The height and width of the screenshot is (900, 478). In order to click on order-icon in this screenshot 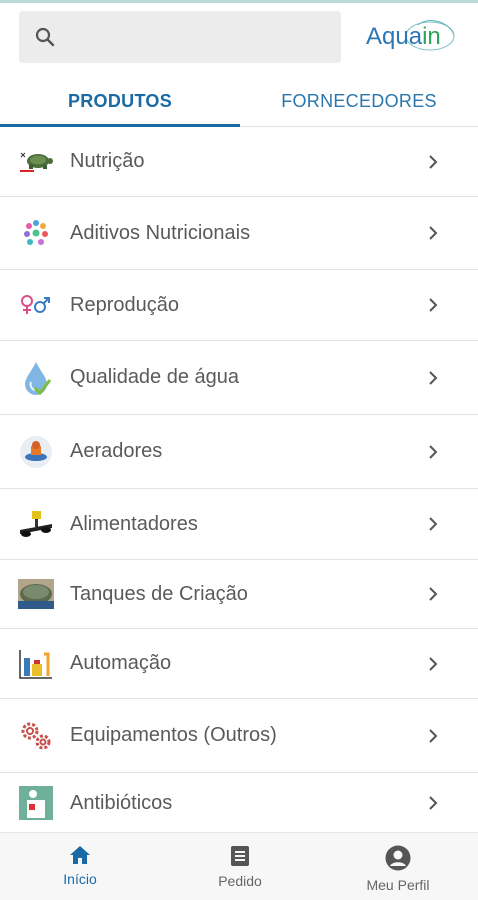, I will do `click(240, 856)`.